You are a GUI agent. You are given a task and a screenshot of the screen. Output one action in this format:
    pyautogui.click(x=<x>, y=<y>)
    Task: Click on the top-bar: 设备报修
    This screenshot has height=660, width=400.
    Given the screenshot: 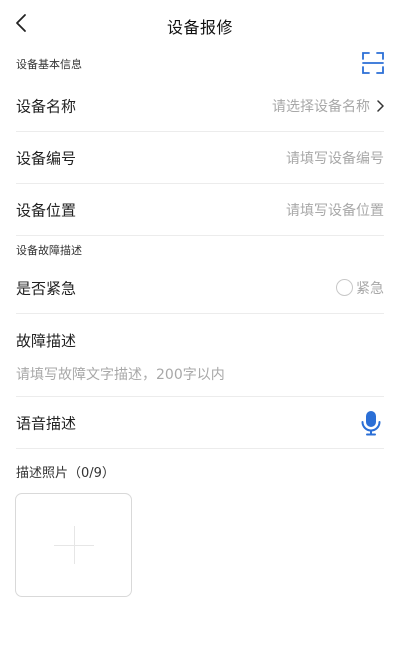 What is the action you would take?
    pyautogui.click(x=200, y=24)
    